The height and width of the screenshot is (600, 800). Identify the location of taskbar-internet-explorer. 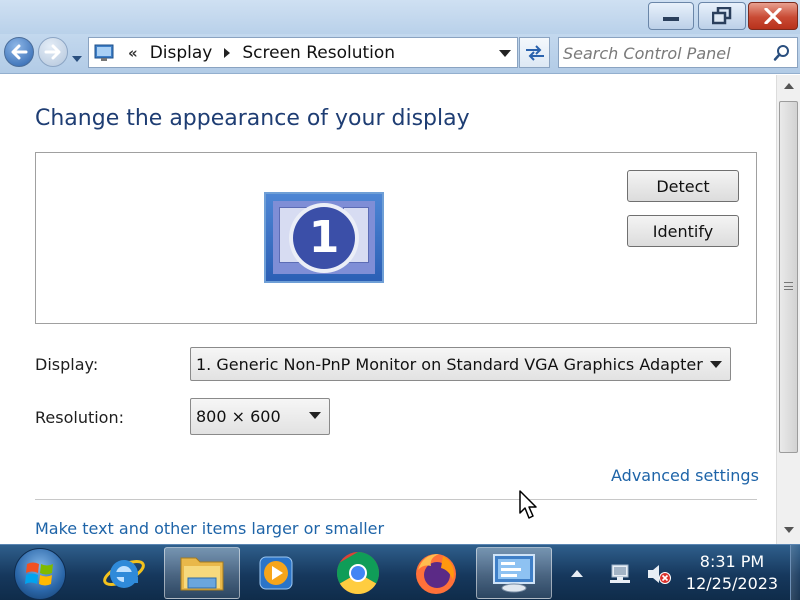
(124, 573).